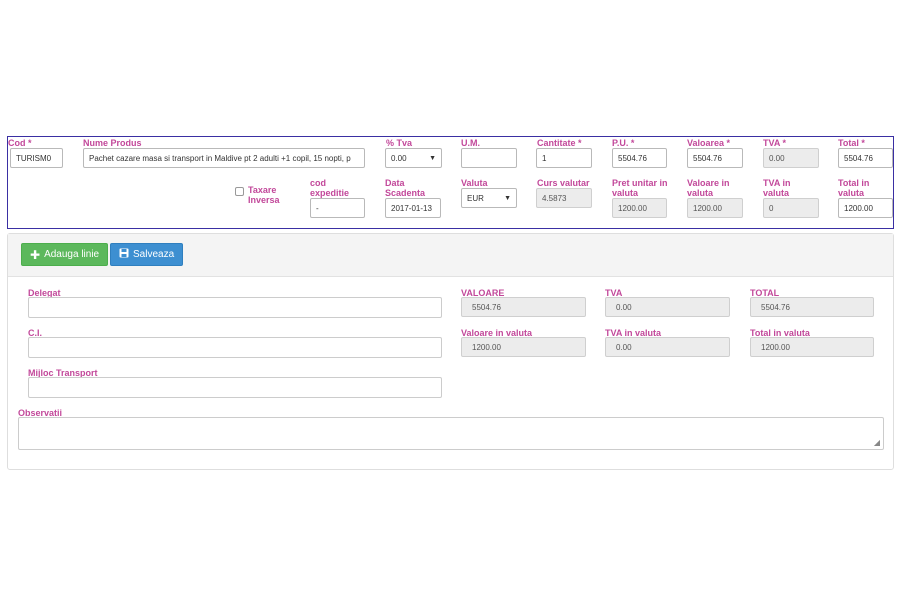 The image size is (900, 600). Describe the element at coordinates (640, 188) in the screenshot. I see `pret-unitar-valuta-label: Pret unitar in valuta` at that location.